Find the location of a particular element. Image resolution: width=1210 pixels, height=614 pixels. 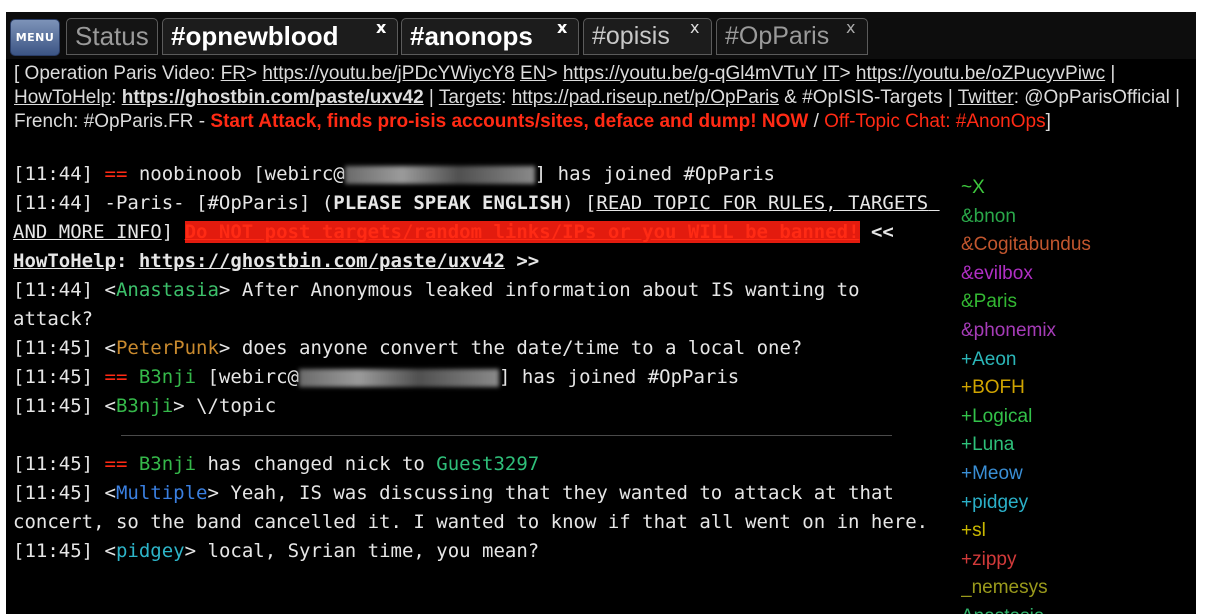

tab-opparis: #OpParis x is located at coordinates (792, 36).